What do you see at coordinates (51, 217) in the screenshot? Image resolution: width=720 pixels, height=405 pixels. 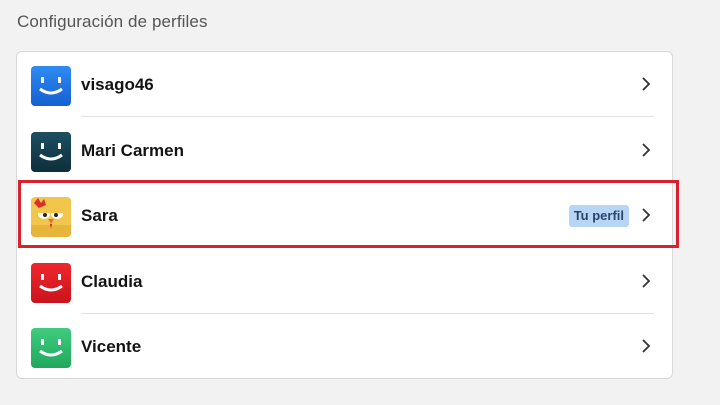 I see `yellow-chicken-avatar` at bounding box center [51, 217].